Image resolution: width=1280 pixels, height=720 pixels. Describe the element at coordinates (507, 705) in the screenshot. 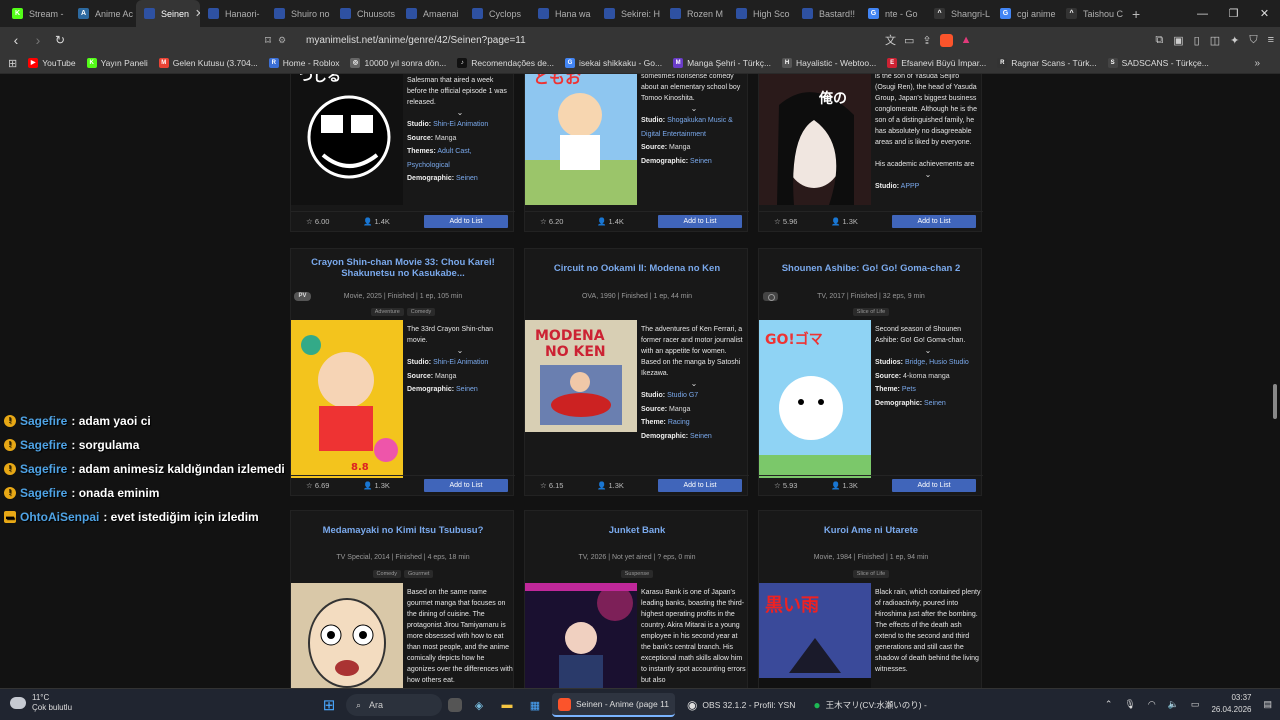

I see `file-explorer-icon: ▬` at that location.